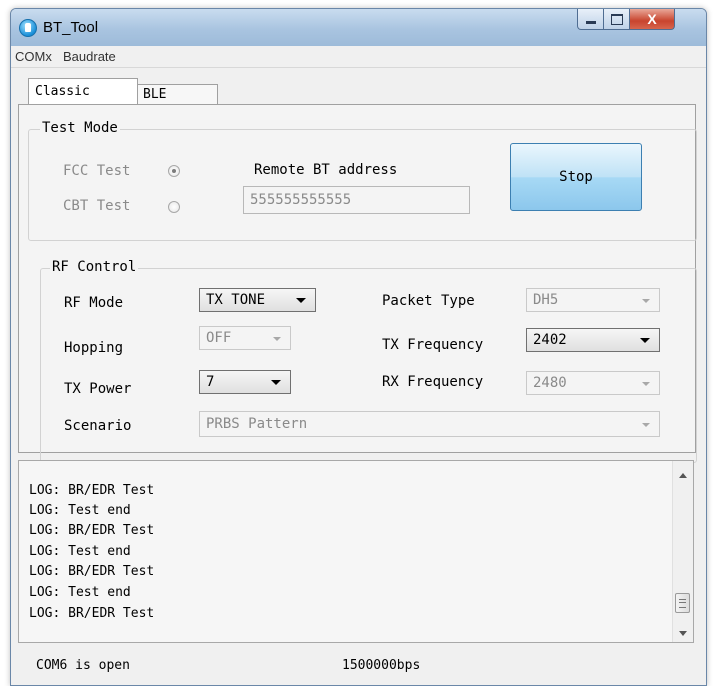  What do you see at coordinates (83, 91) in the screenshot?
I see `tab-classic: Classic` at bounding box center [83, 91].